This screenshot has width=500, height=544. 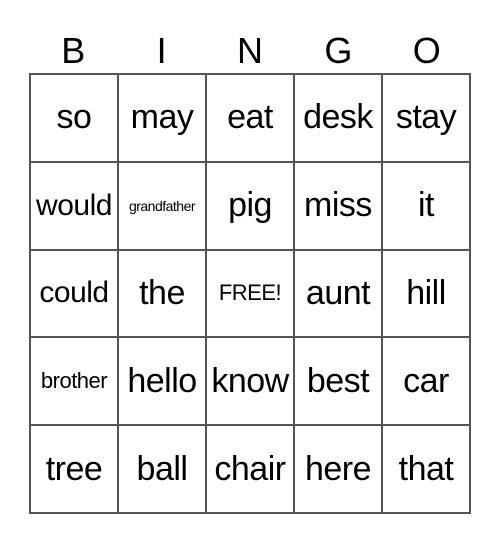 What do you see at coordinates (74, 381) in the screenshot?
I see `bingo-cell: brother` at bounding box center [74, 381].